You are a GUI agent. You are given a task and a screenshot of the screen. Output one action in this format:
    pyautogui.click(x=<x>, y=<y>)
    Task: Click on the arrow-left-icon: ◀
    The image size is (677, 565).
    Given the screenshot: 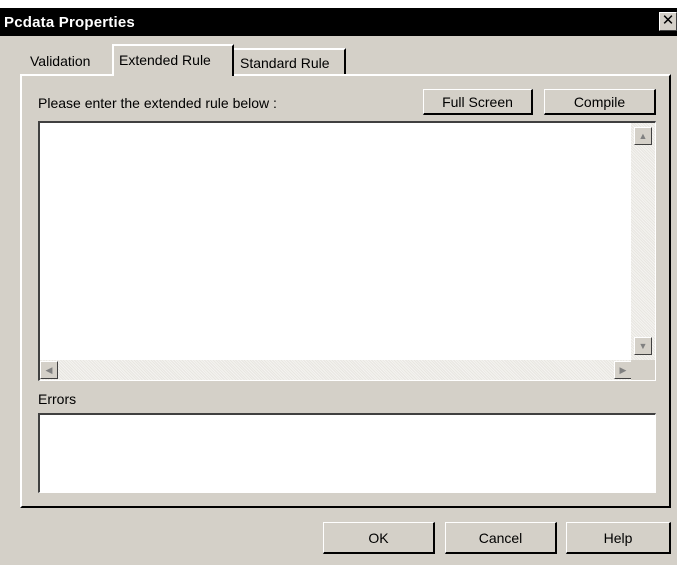 What is the action you would take?
    pyautogui.click(x=49, y=370)
    